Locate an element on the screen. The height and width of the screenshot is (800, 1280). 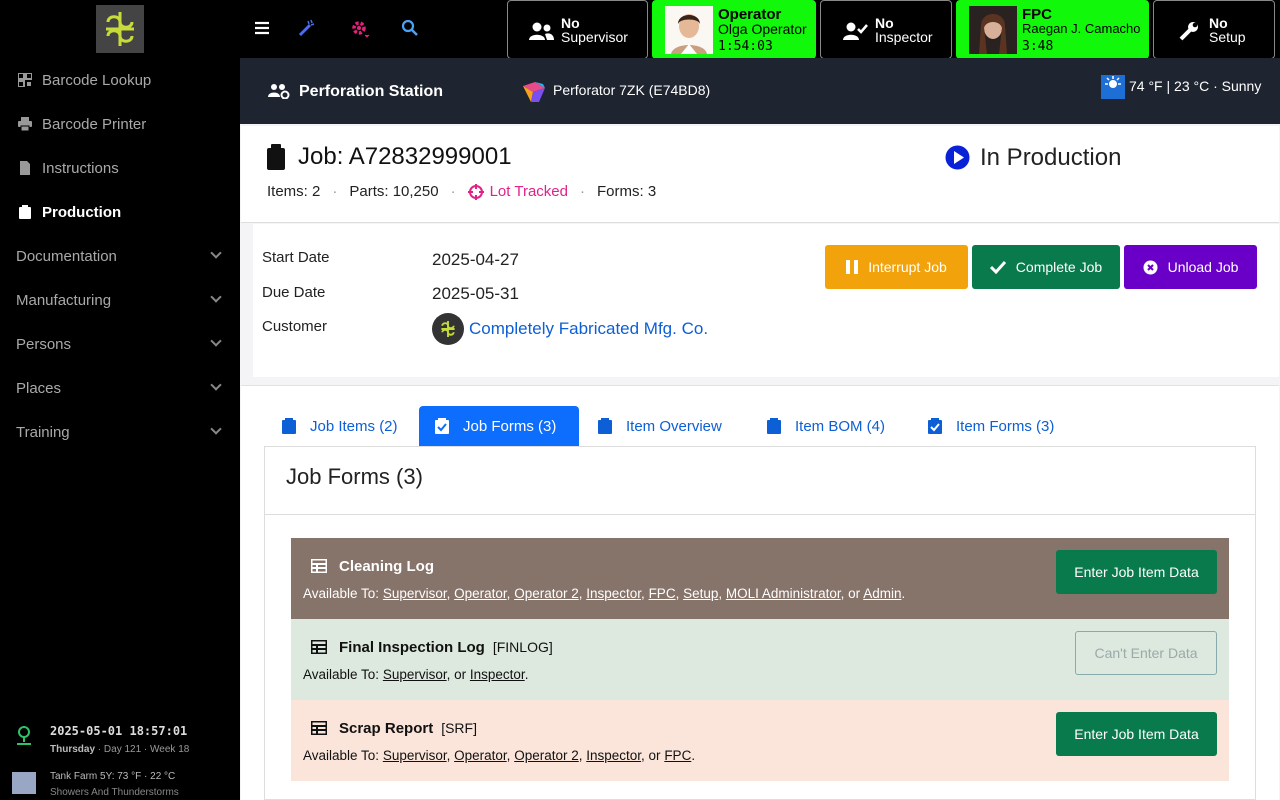
hamburger-menu-icon is located at coordinates (264, 28).